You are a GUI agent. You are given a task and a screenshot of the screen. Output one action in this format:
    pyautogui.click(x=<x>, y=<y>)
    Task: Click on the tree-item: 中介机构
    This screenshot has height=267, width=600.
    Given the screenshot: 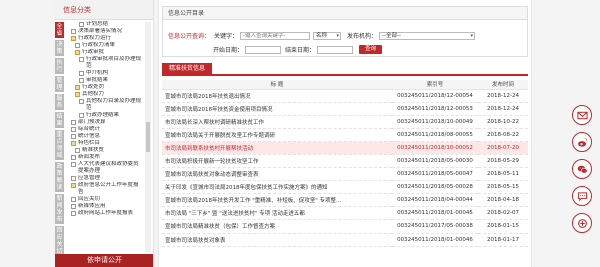 What is the action you would take?
    pyautogui.click(x=105, y=73)
    